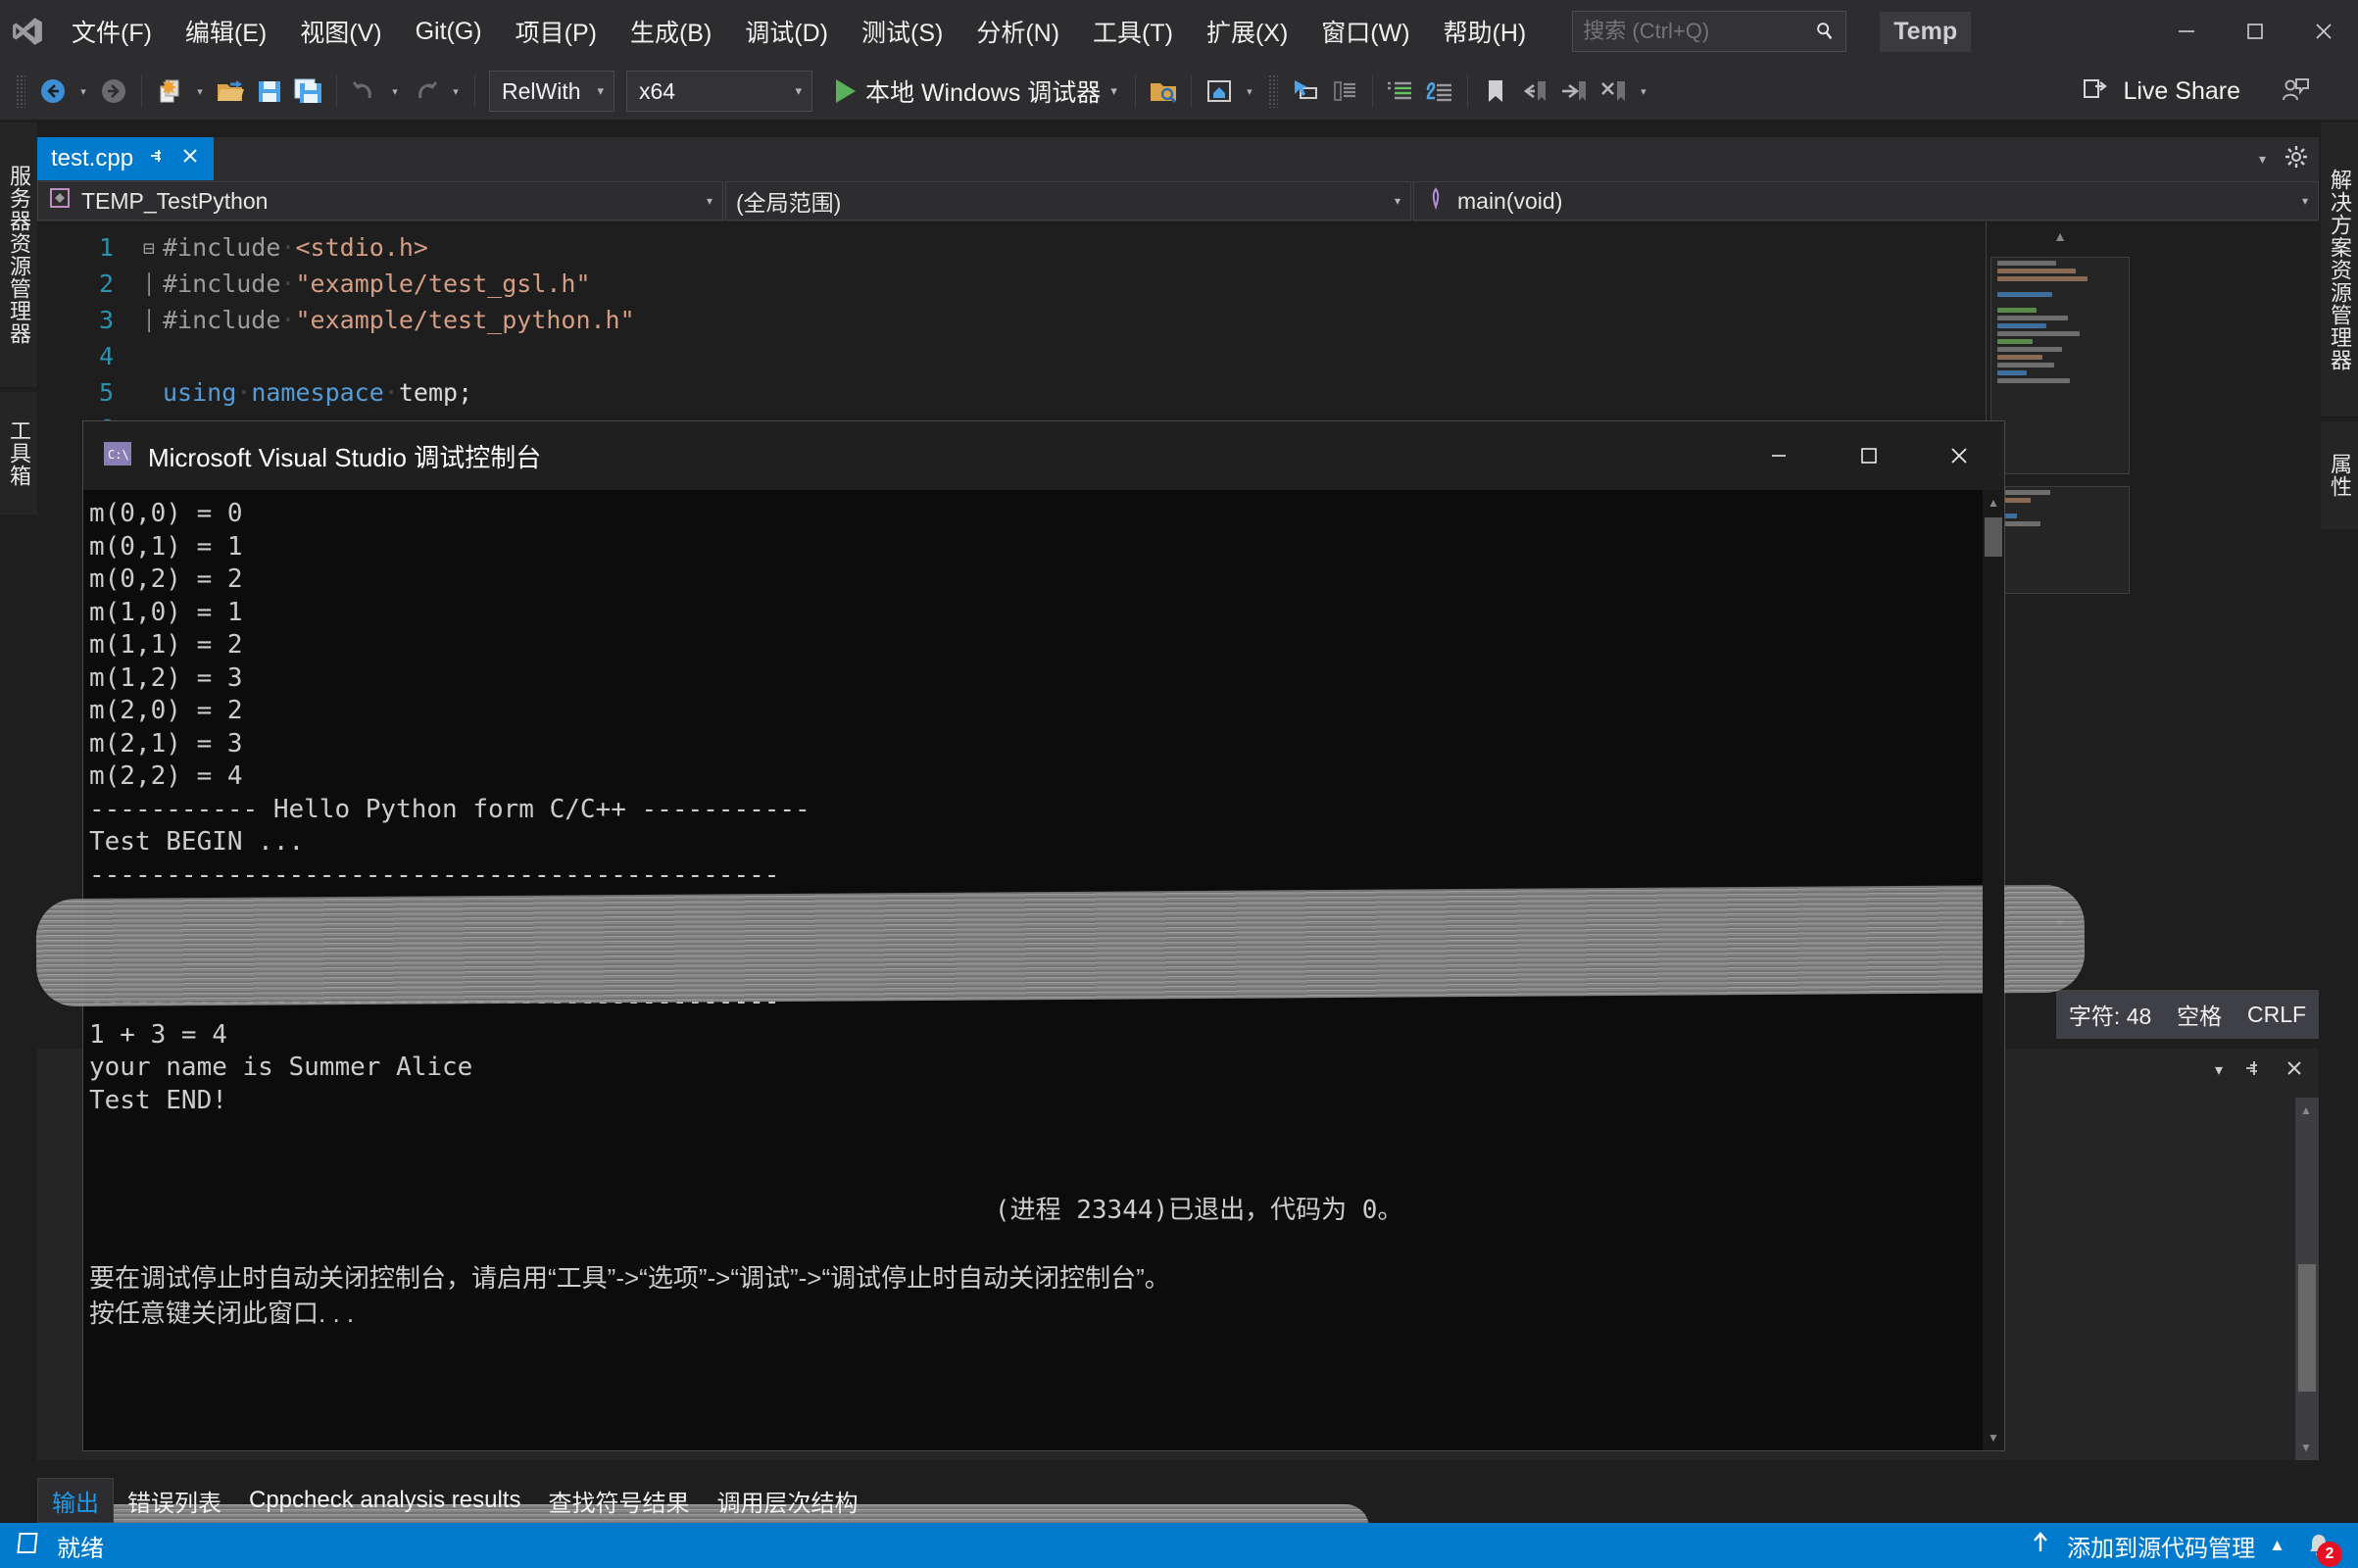 This screenshot has height=1568, width=2358. What do you see at coordinates (449, 32) in the screenshot?
I see `menu-item-git: Git(G)` at bounding box center [449, 32].